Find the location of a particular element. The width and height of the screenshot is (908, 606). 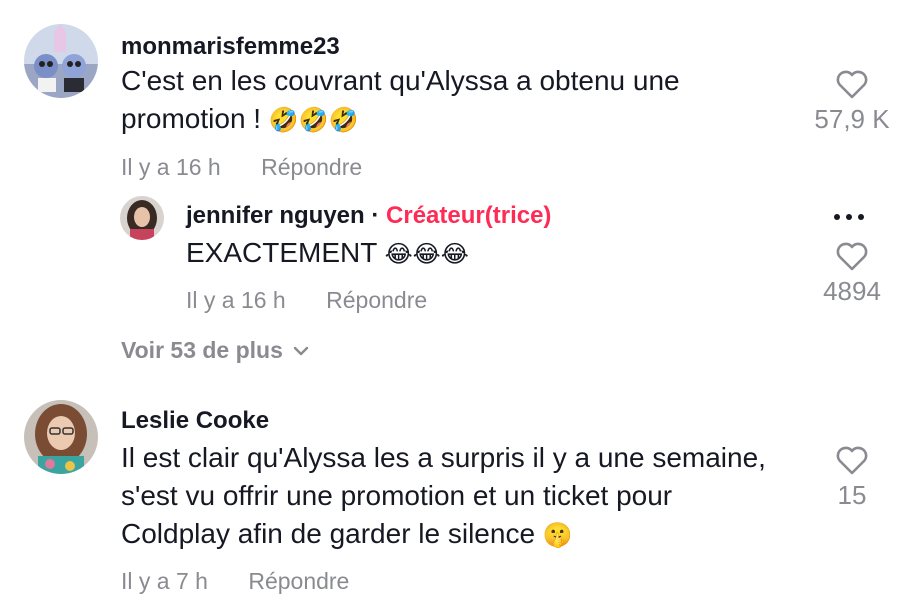

like-count: 57,9 K is located at coordinates (852, 119).